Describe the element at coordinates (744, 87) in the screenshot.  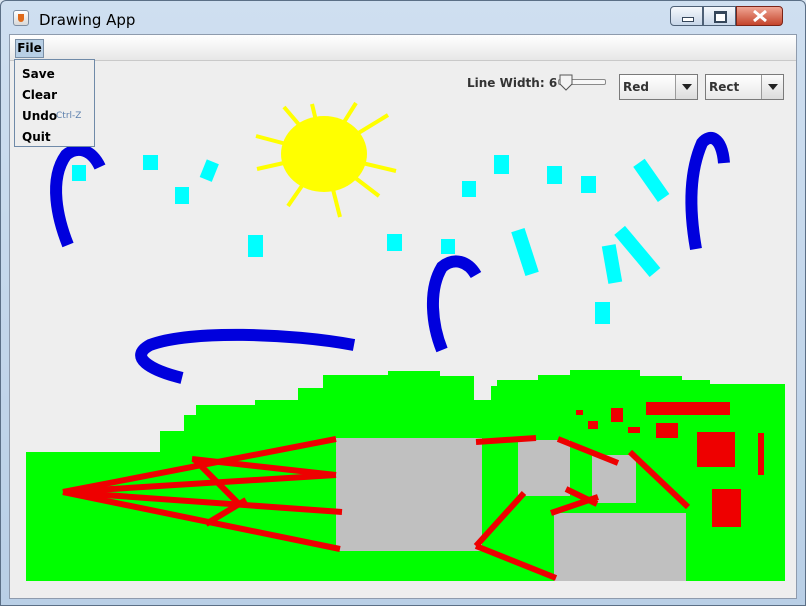
I see `shape-select: Rect` at that location.